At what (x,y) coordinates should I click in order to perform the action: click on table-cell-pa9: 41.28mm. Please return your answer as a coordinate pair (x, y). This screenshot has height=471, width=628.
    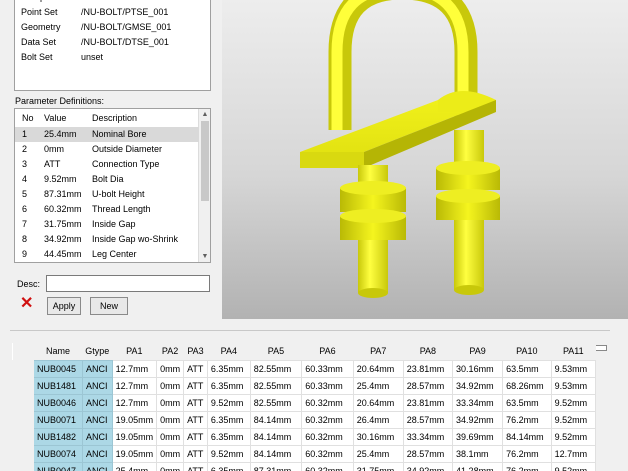
    Looking at the image, I should click on (478, 466).